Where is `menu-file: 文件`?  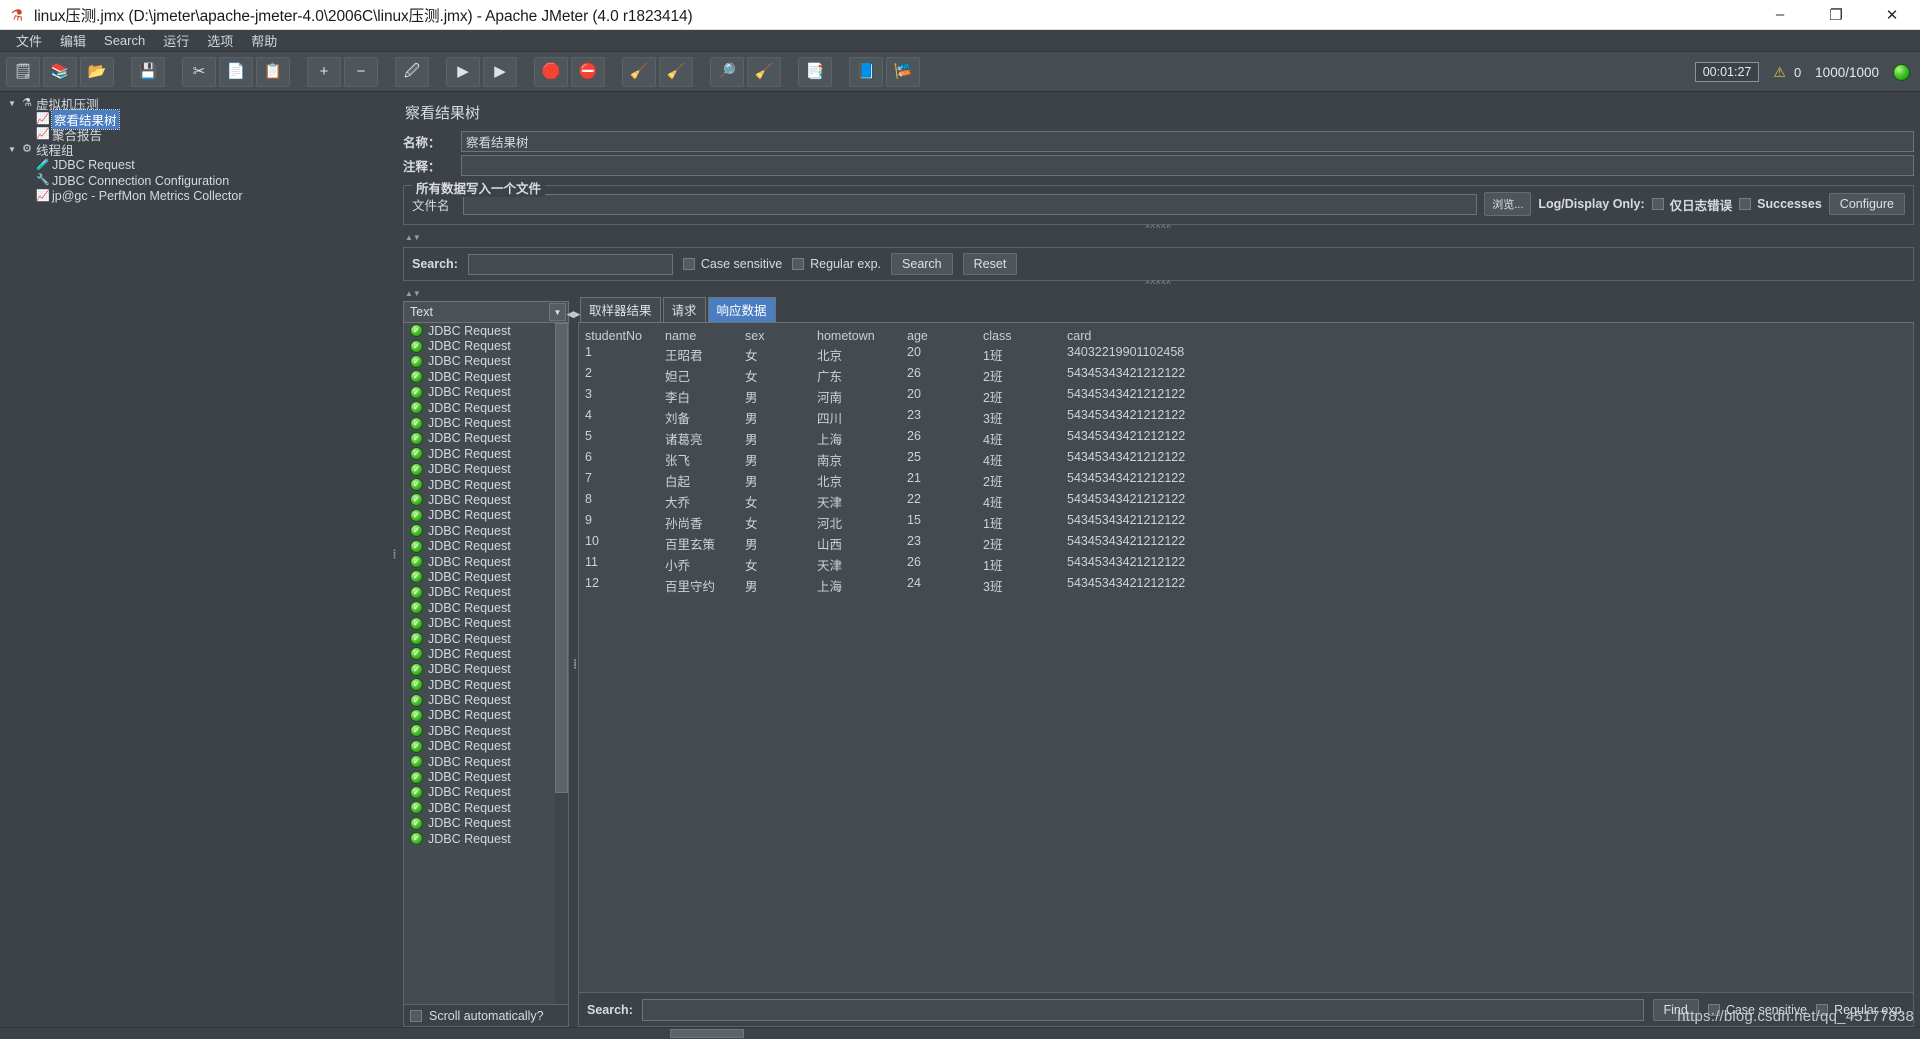 menu-file: 文件 is located at coordinates (29, 40).